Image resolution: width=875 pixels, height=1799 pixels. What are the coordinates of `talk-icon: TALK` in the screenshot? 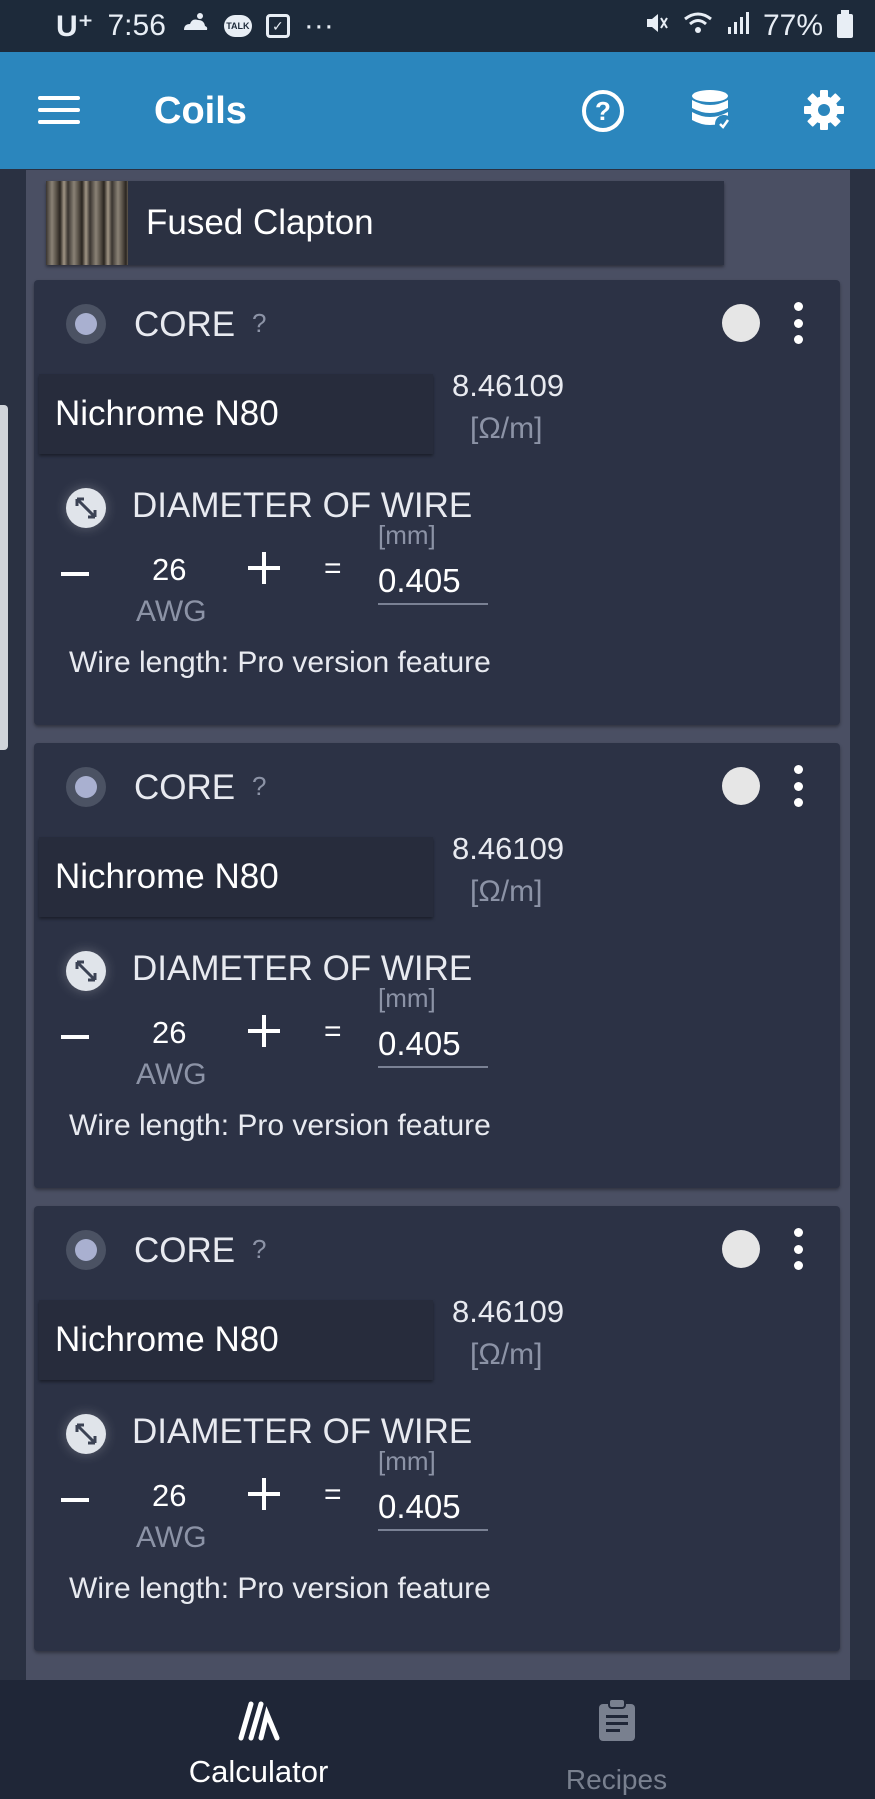 It's located at (237, 26).